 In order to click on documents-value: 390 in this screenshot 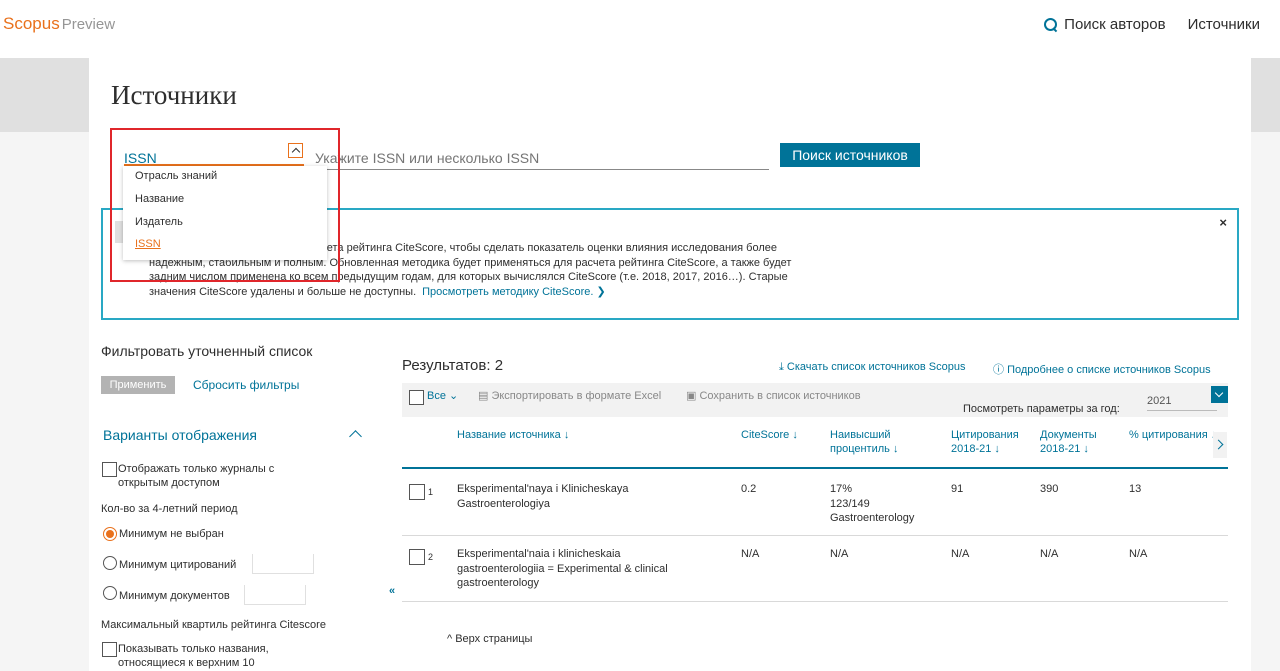, I will do `click(1049, 489)`.